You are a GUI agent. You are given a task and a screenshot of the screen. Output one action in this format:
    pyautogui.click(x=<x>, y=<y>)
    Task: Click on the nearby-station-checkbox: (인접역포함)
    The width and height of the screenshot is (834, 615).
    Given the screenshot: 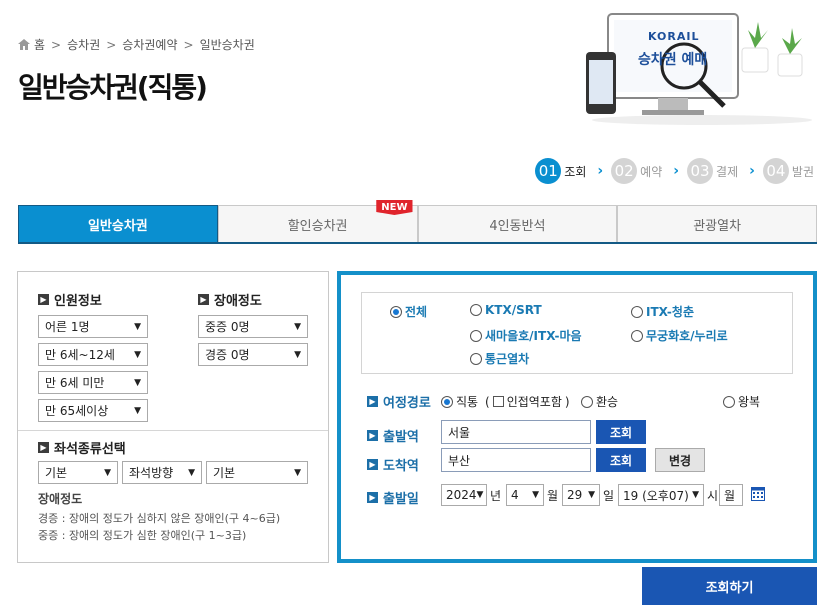 What is the action you would take?
    pyautogui.click(x=527, y=401)
    